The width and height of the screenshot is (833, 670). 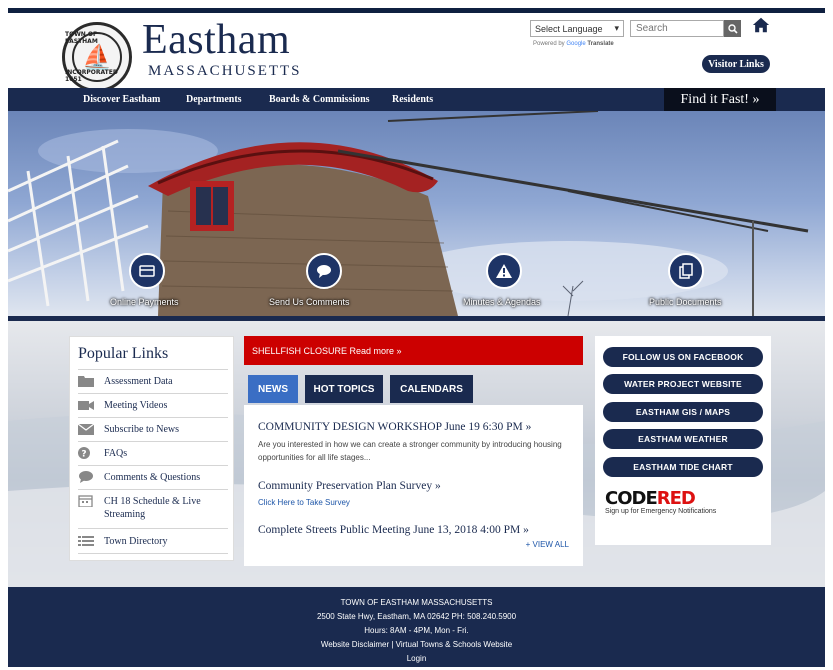 What do you see at coordinates (97, 57) in the screenshot?
I see `town-seal: TOWN OF EASTHAM ⛵ INCORPORATED 1651` at bounding box center [97, 57].